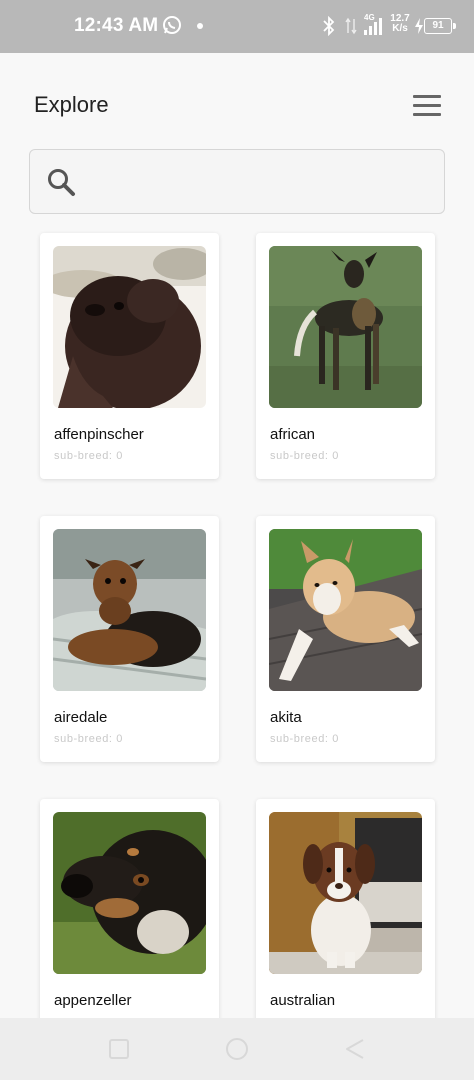  What do you see at coordinates (345, 327) in the screenshot?
I see `breed-image-african` at bounding box center [345, 327].